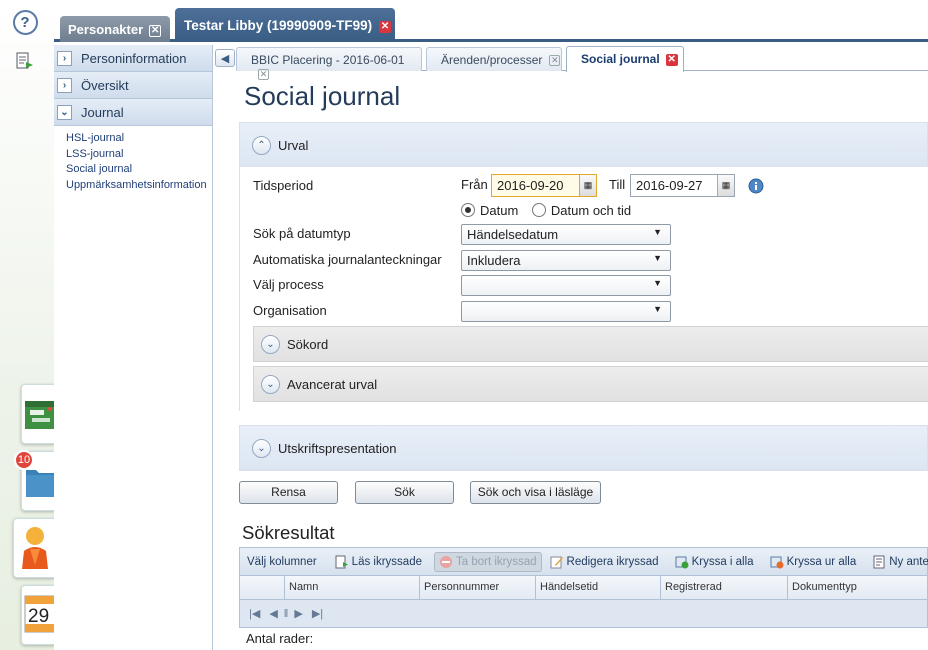 The height and width of the screenshot is (650, 928). What do you see at coordinates (714, 562) in the screenshot?
I see `kryssa-alla-button: Kryssa i alla` at bounding box center [714, 562].